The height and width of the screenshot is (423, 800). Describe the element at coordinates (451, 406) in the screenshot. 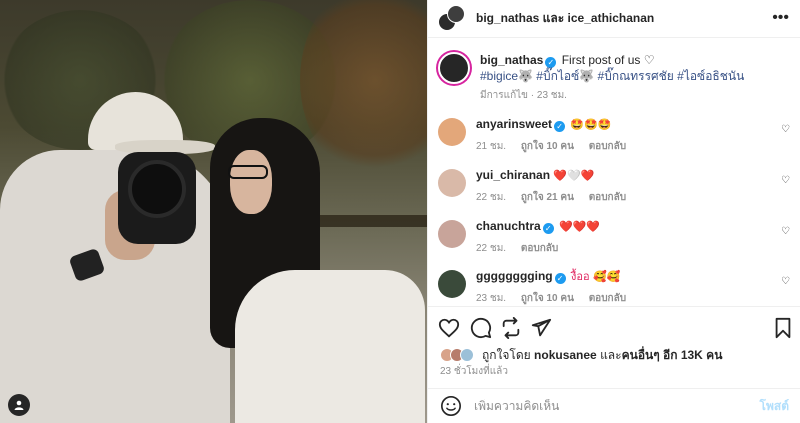

I see `emoji-icon` at that location.